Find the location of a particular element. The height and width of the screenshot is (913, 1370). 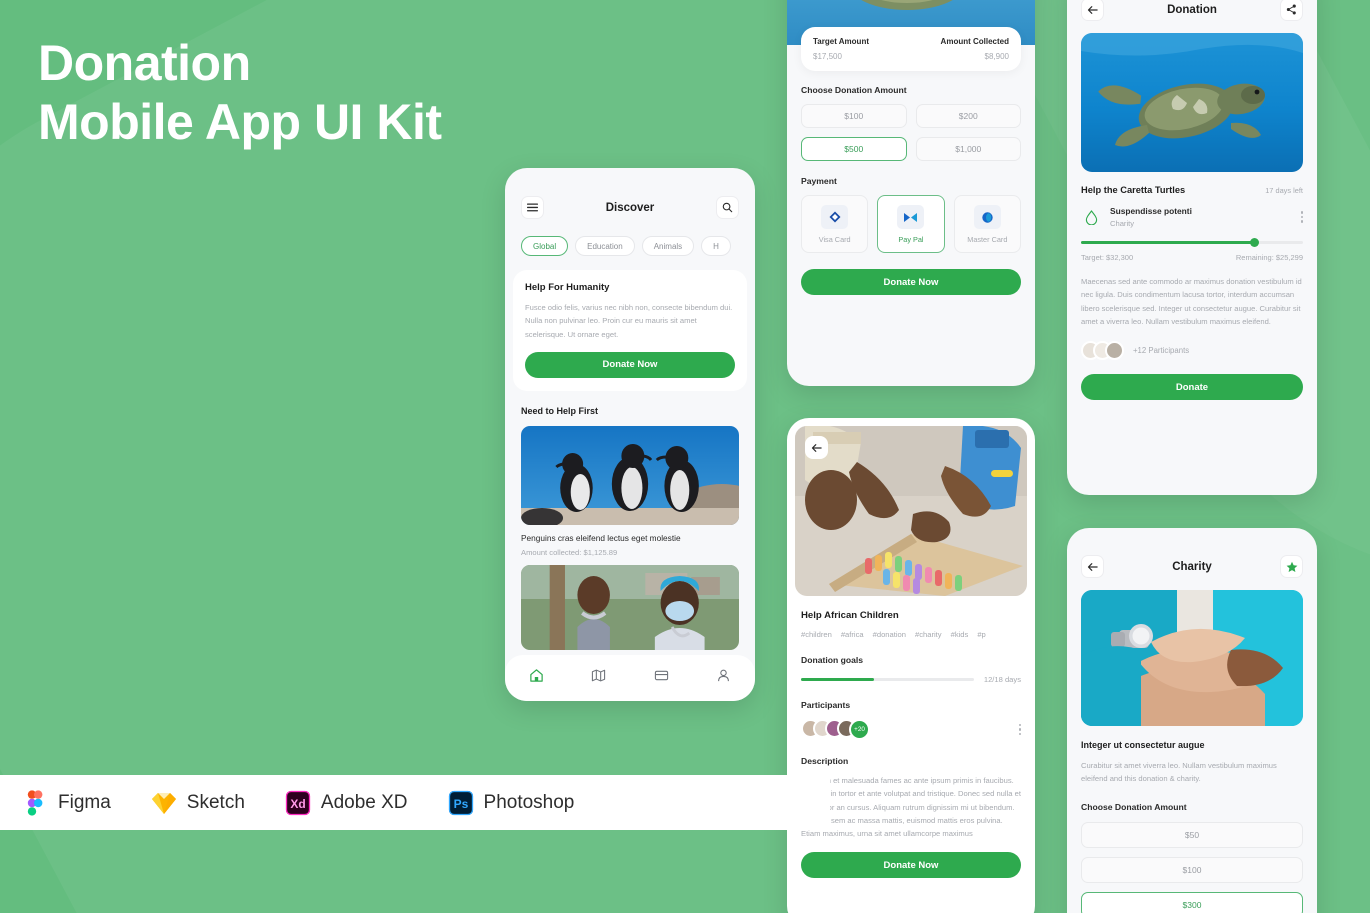

target-amount-label: Target Amount is located at coordinates (841, 41).